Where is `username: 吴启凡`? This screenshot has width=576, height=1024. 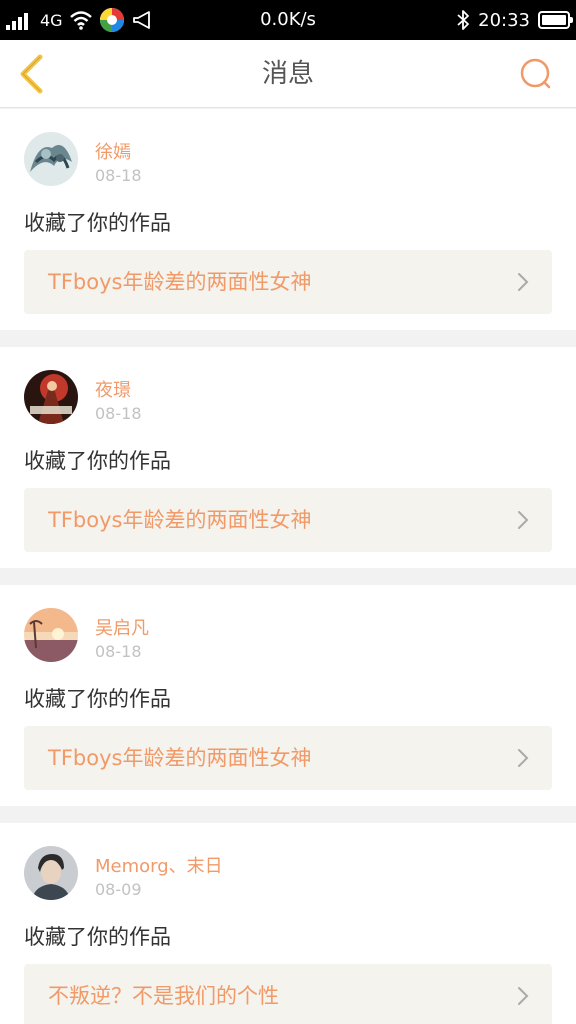
username: 吴启凡 is located at coordinates (122, 627).